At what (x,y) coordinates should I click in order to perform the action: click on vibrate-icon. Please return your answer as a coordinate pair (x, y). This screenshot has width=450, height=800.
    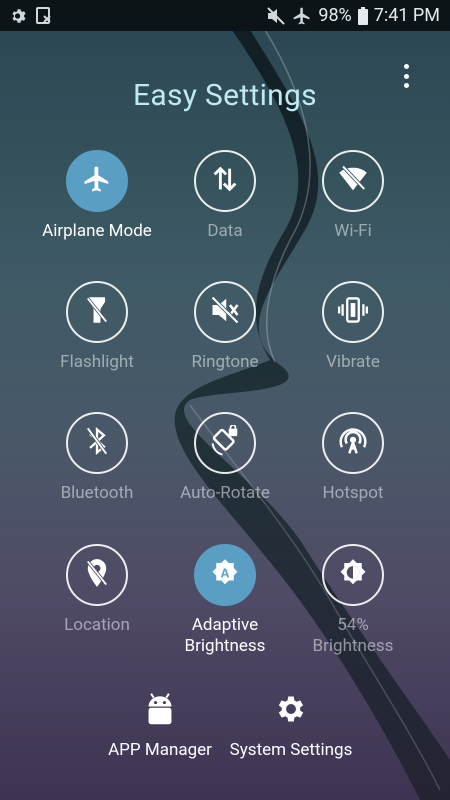
    Looking at the image, I should click on (353, 312).